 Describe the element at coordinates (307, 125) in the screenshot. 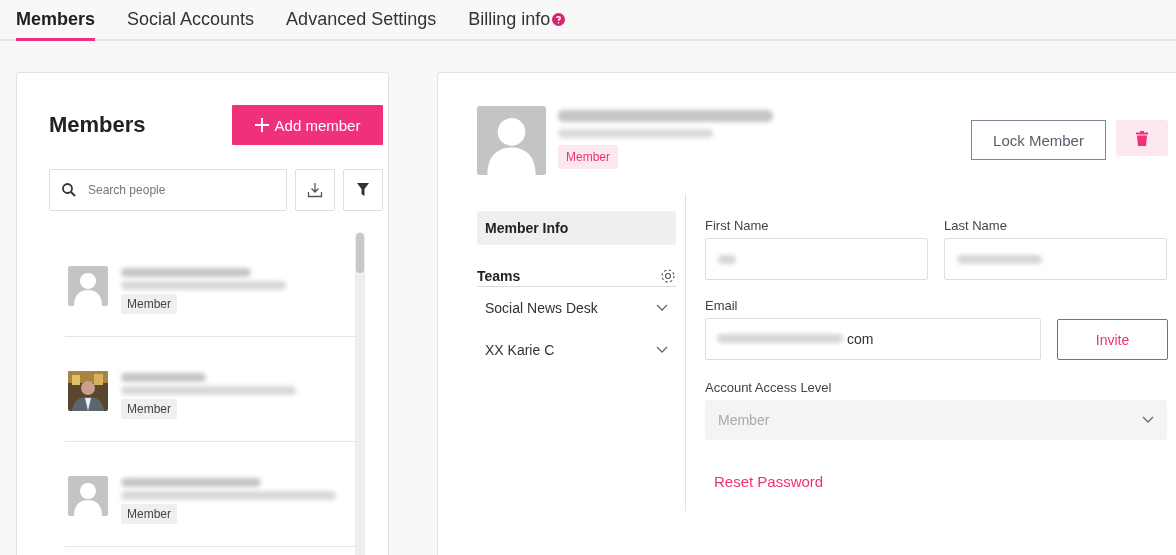

I see `add-member-button: Add member` at that location.